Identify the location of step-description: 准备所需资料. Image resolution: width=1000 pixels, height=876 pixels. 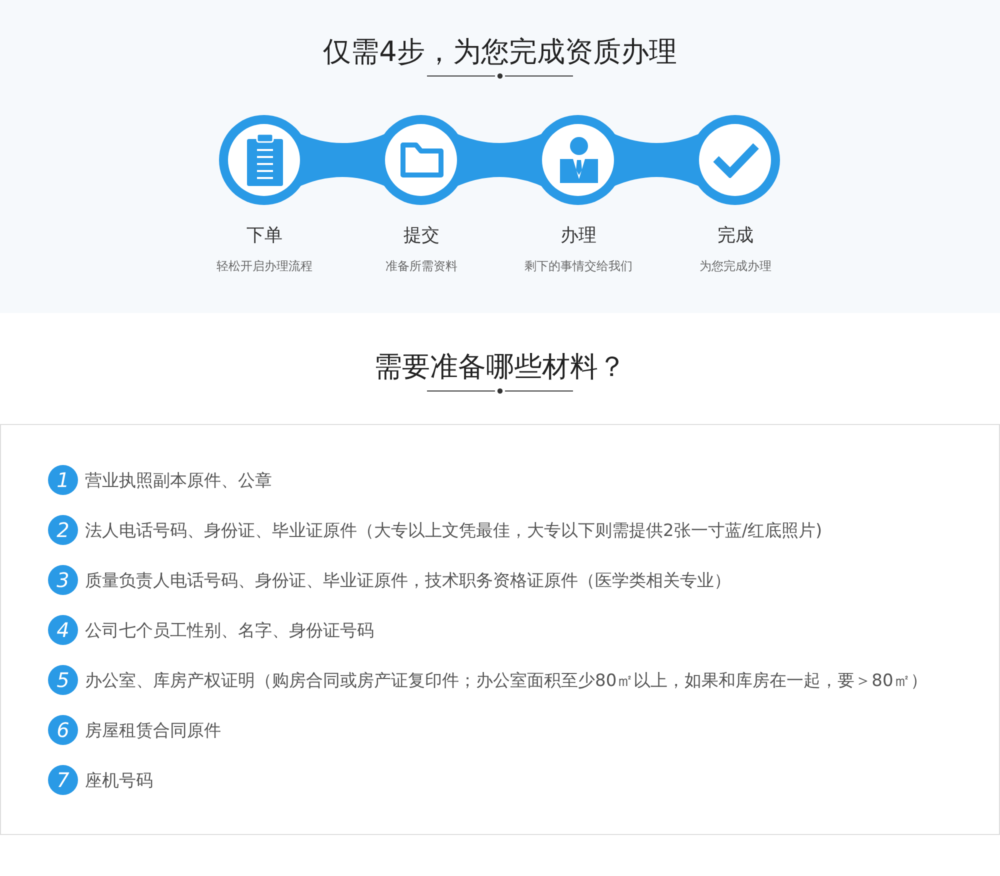
(422, 266).